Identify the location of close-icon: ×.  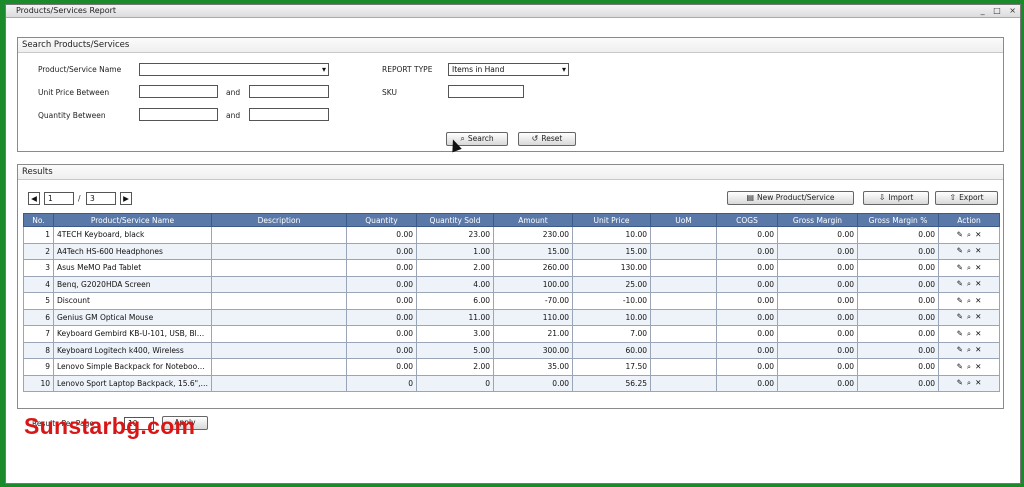
(1012, 10).